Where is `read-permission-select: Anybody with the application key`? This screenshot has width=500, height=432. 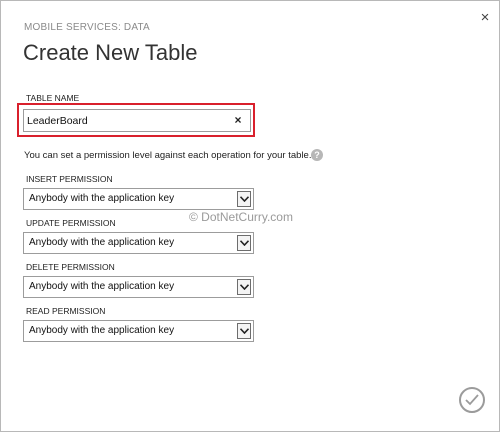 read-permission-select: Anybody with the application key is located at coordinates (138, 331).